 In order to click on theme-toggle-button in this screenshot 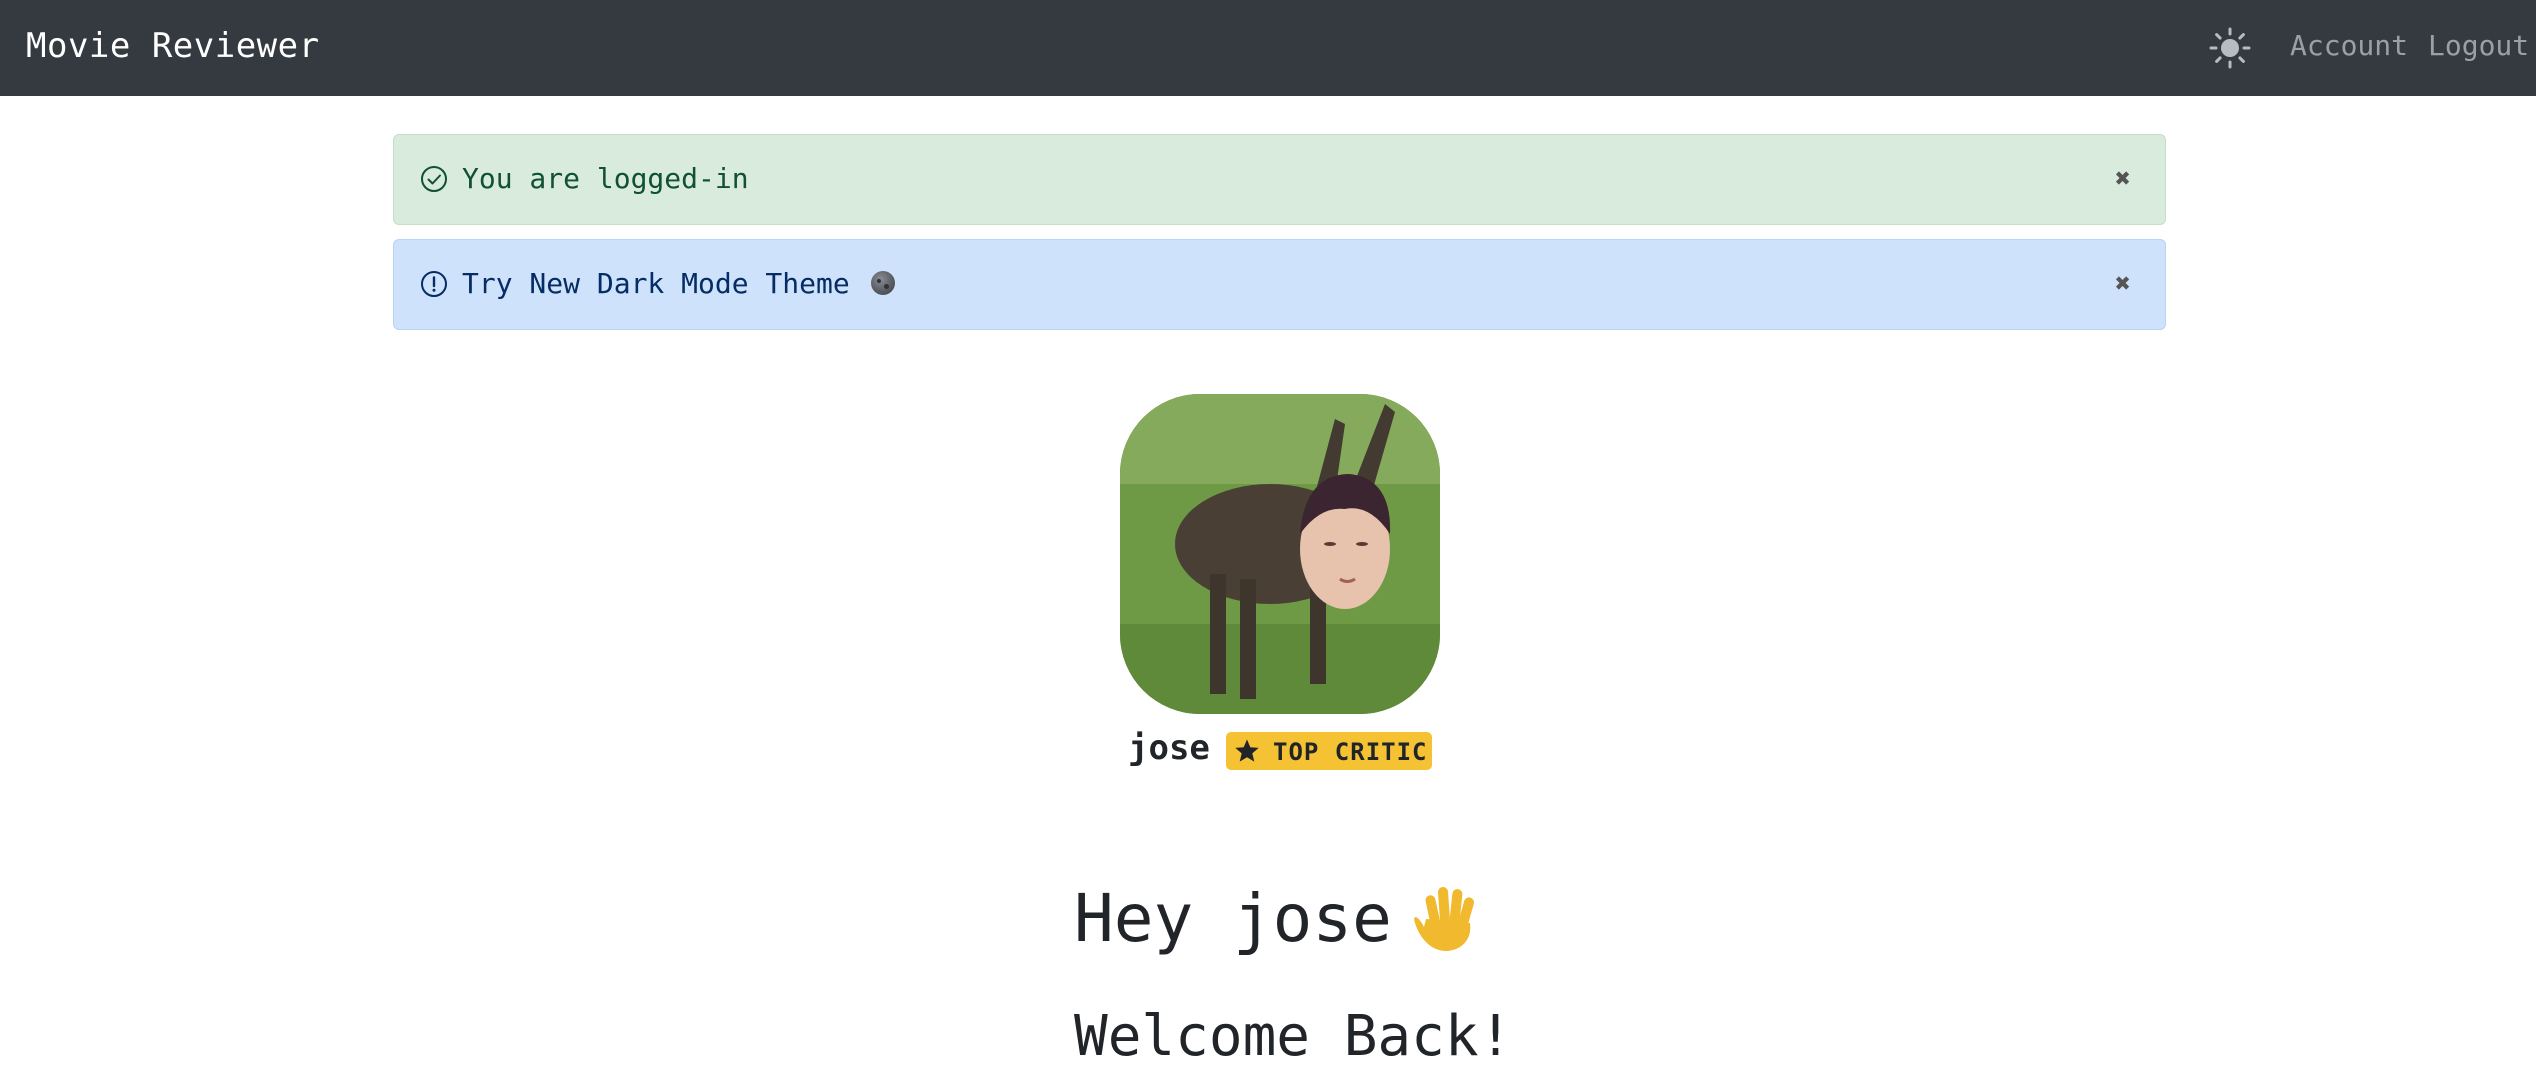, I will do `click(2230, 48)`.